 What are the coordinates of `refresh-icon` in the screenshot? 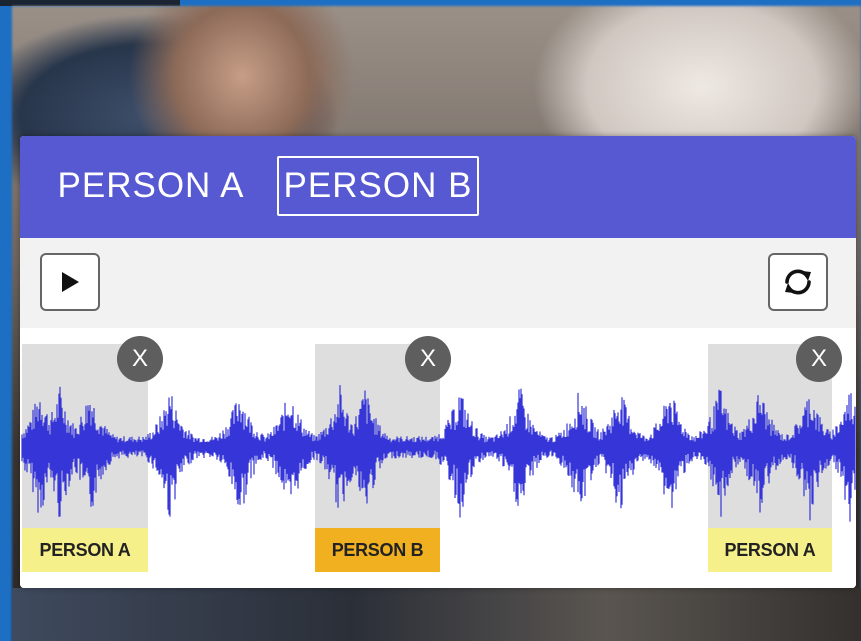 It's located at (798, 282).